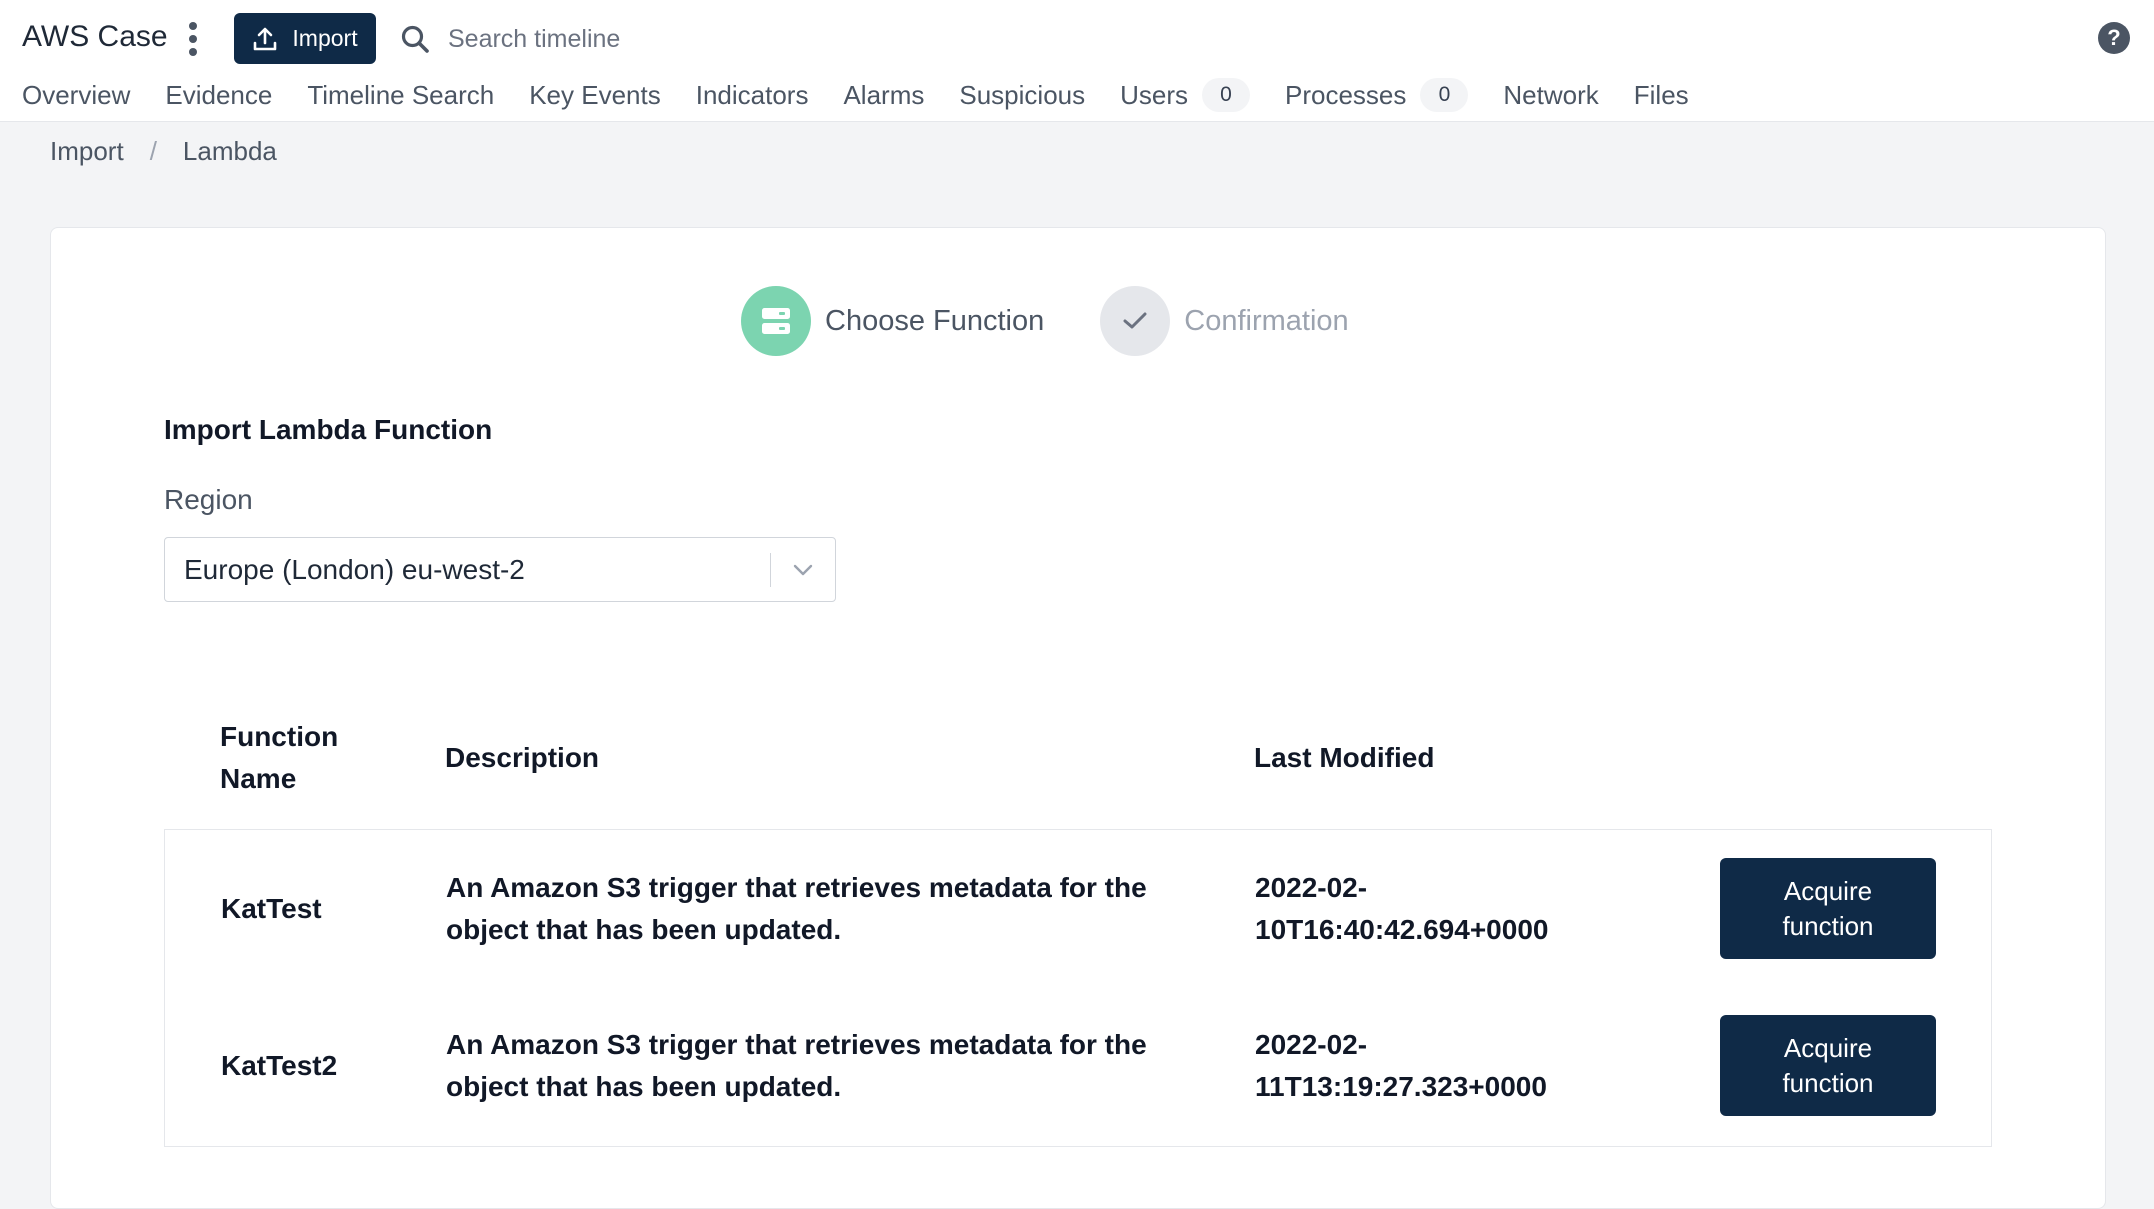  What do you see at coordinates (2114, 38) in the screenshot?
I see `help-icon: ?` at bounding box center [2114, 38].